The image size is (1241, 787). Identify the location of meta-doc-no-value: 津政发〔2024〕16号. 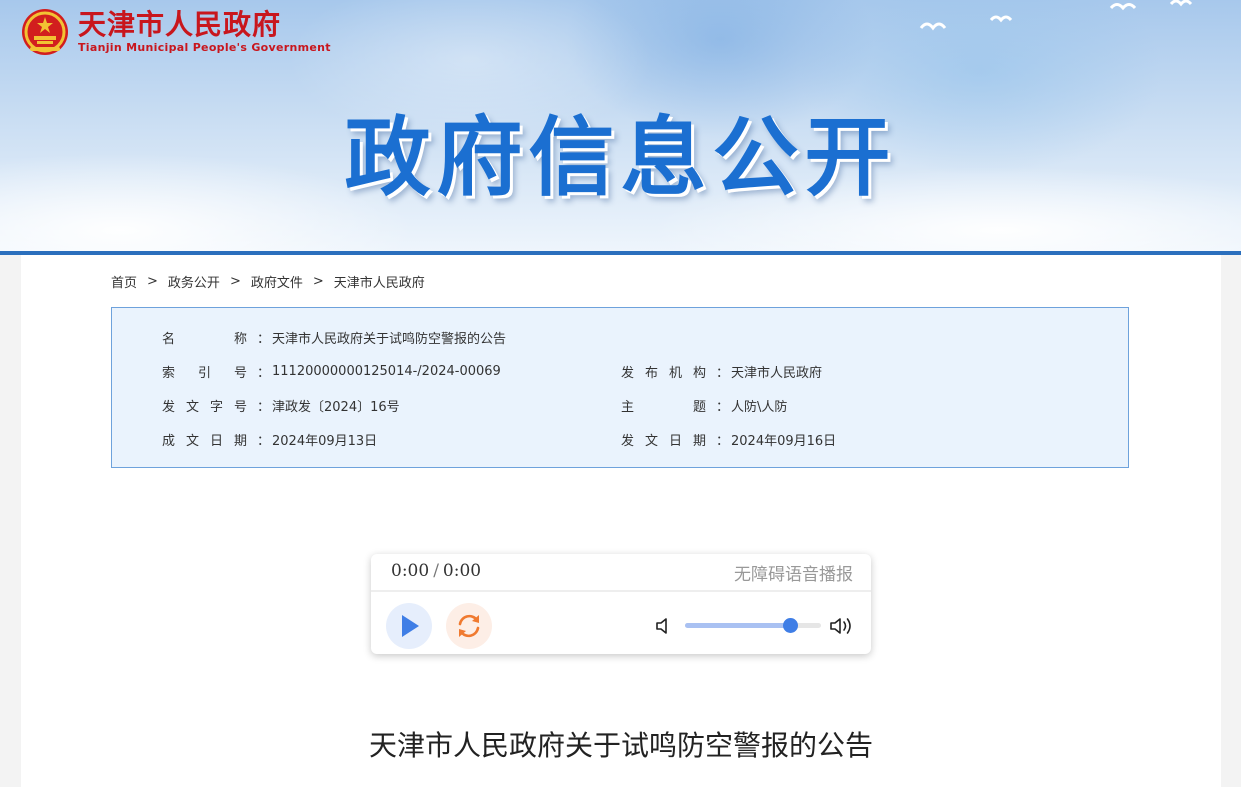
(336, 407).